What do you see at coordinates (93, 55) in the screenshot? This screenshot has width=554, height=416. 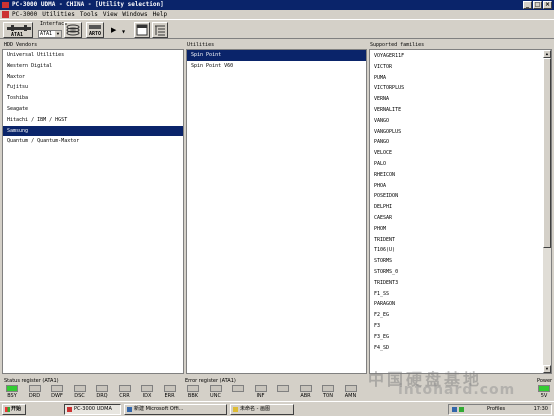 I see `vendor-item-universal: Universal Utilities` at bounding box center [93, 55].